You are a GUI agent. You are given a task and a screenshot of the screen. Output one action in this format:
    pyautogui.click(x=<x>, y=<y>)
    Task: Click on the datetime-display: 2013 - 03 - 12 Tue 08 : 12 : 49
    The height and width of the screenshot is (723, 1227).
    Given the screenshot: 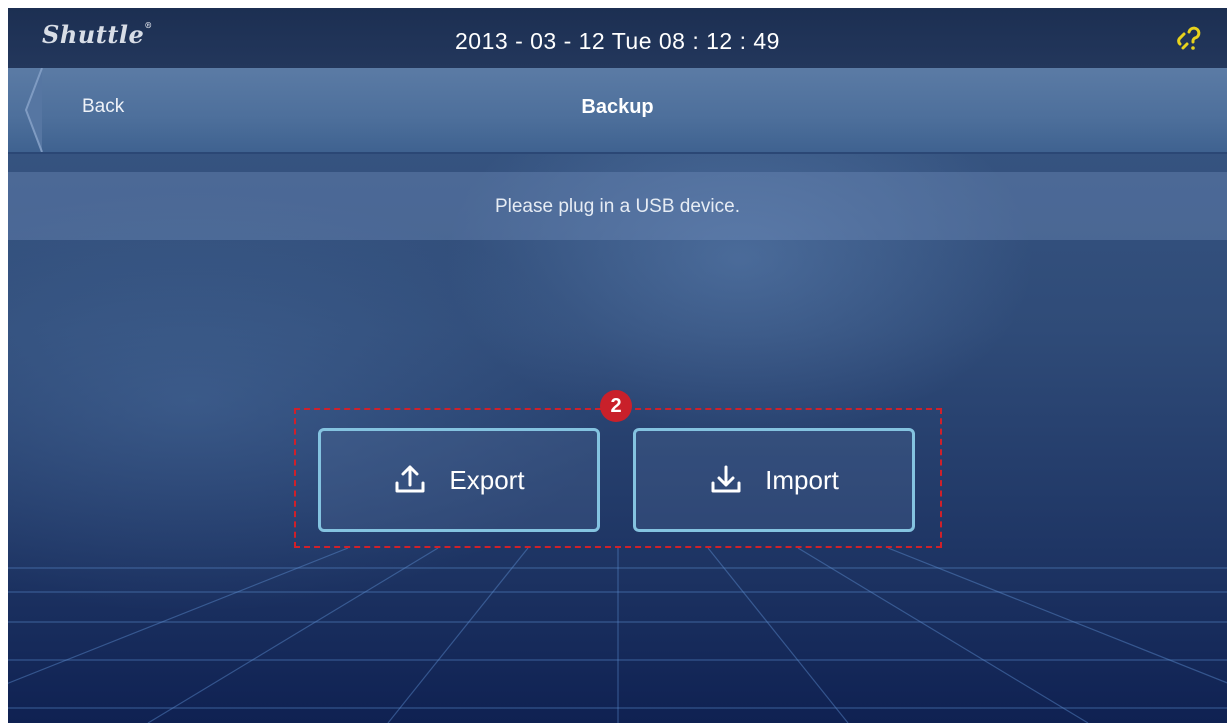 What is the action you would take?
    pyautogui.click(x=617, y=41)
    